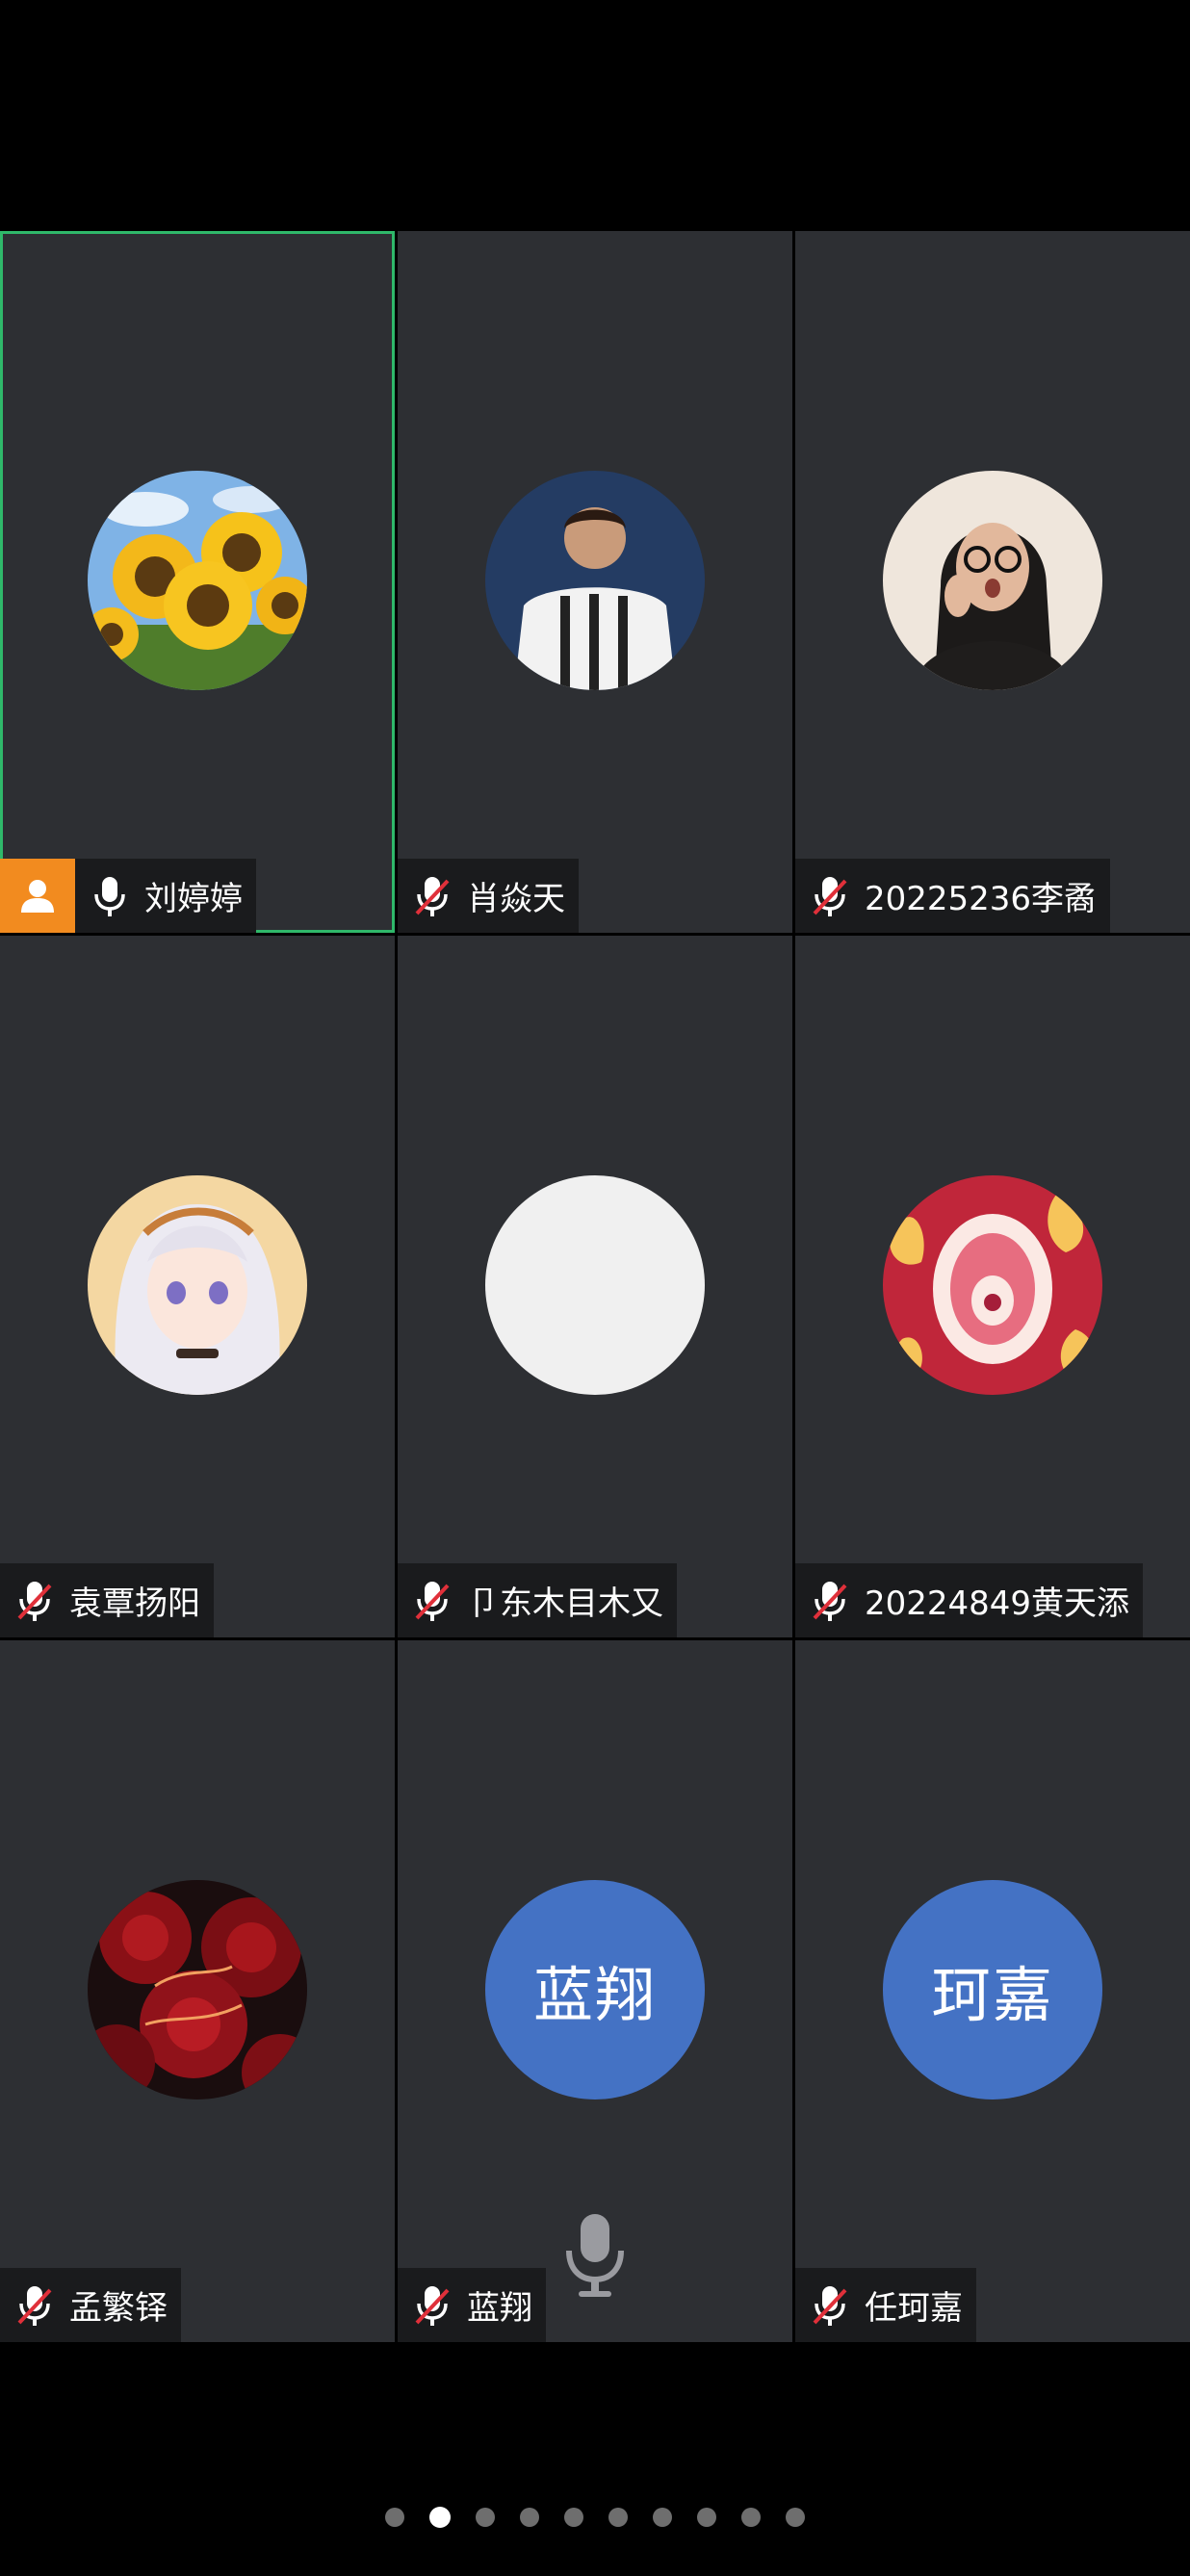 This screenshot has width=1190, height=2576. Describe the element at coordinates (982, 899) in the screenshot. I see `participant-name: 20225236李矞` at that location.